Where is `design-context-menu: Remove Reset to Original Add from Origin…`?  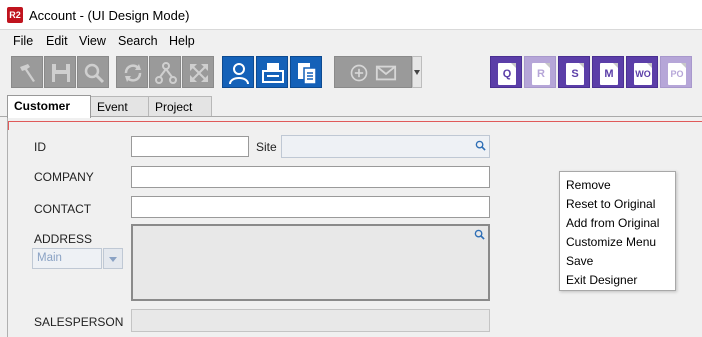
design-context-menu: Remove Reset to Original Add from Origin… is located at coordinates (617, 231).